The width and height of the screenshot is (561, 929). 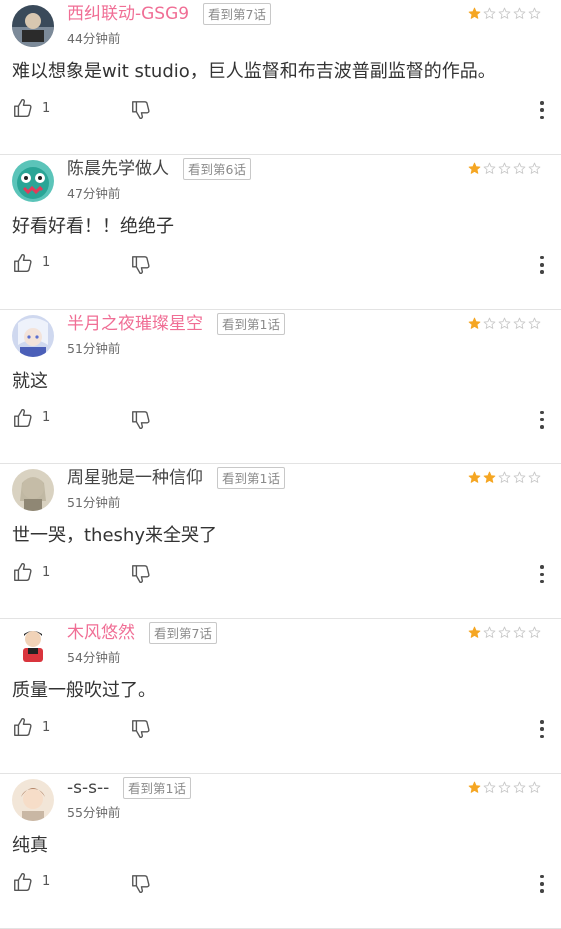 I want to click on comment-timestamp: 54分钟前, so click(x=94, y=658).